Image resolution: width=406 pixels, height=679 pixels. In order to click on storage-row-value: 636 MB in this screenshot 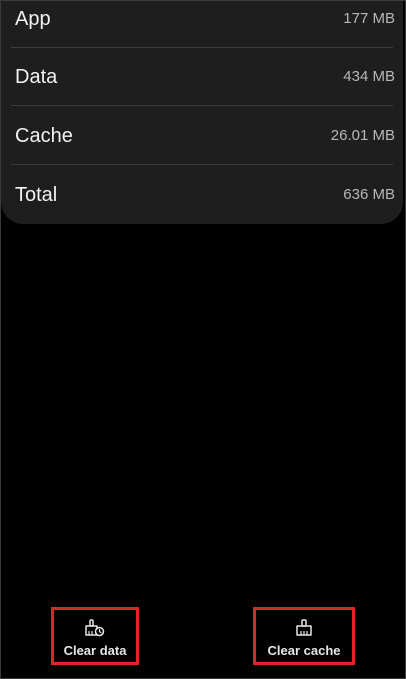, I will do `click(369, 194)`.